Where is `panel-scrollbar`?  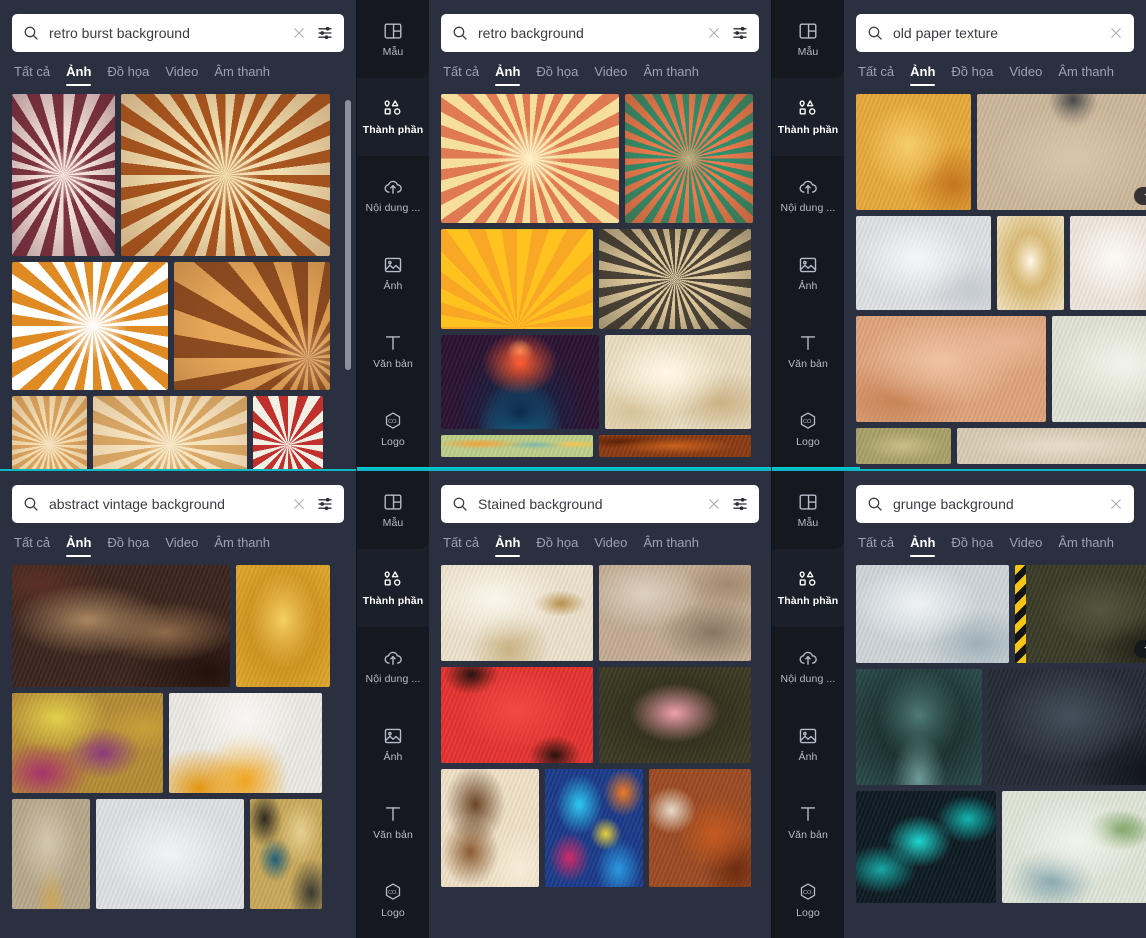
panel-scrollbar is located at coordinates (348, 235).